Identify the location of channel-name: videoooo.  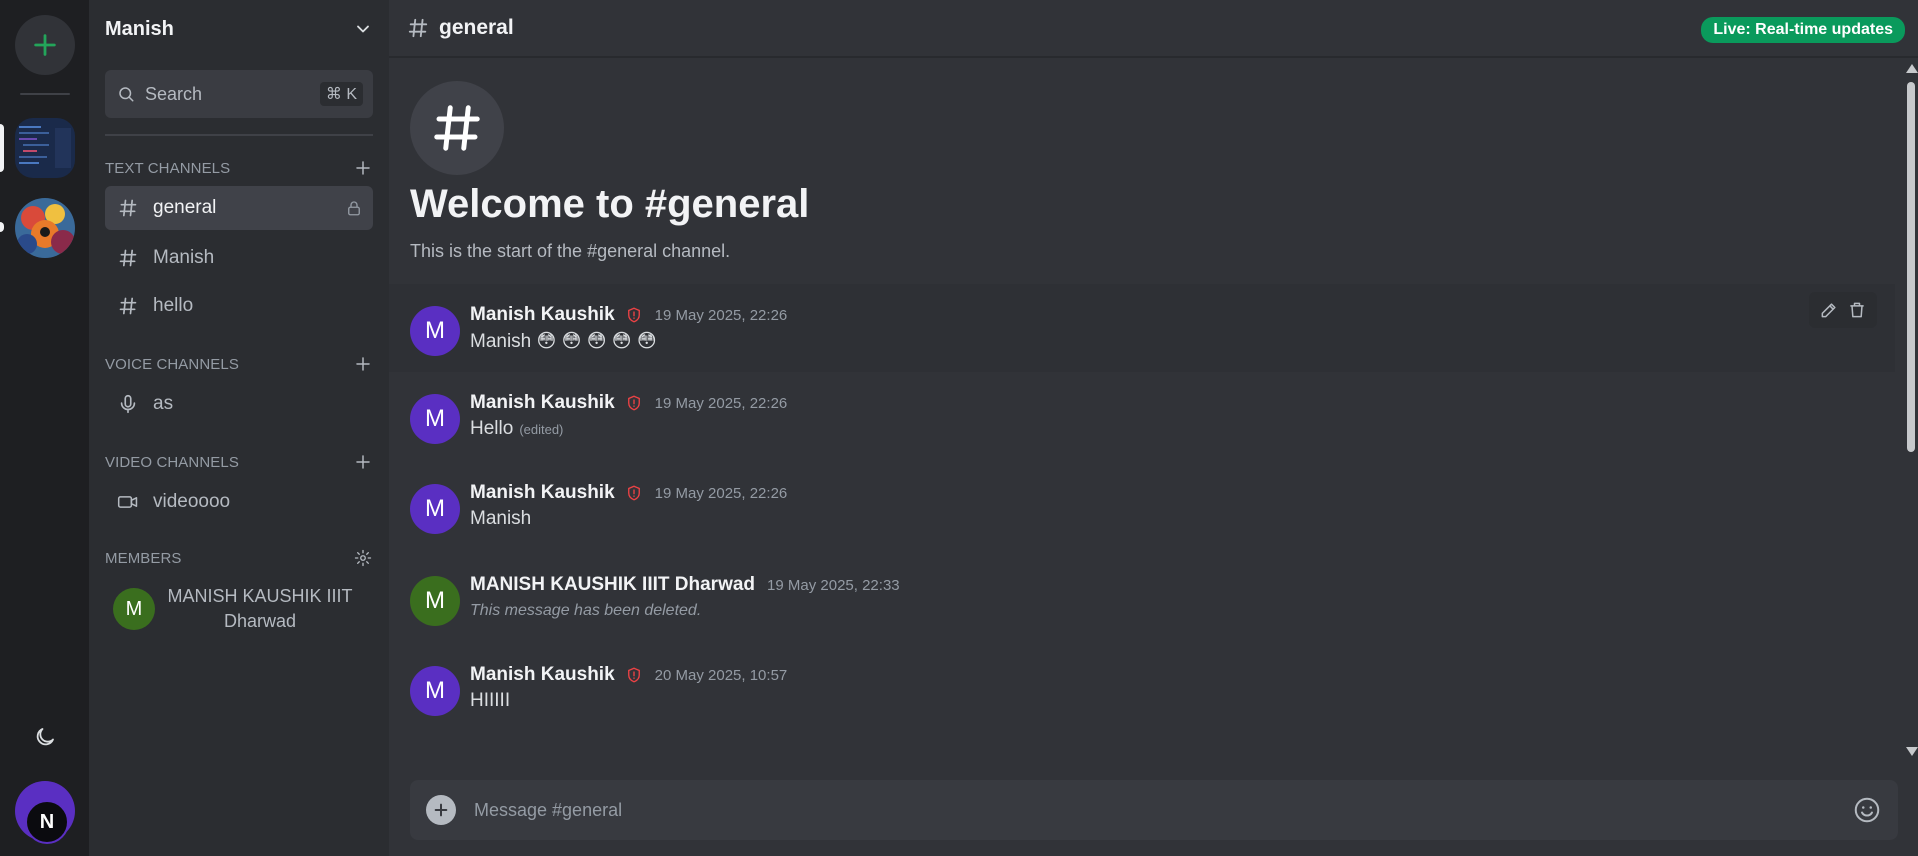
(192, 501).